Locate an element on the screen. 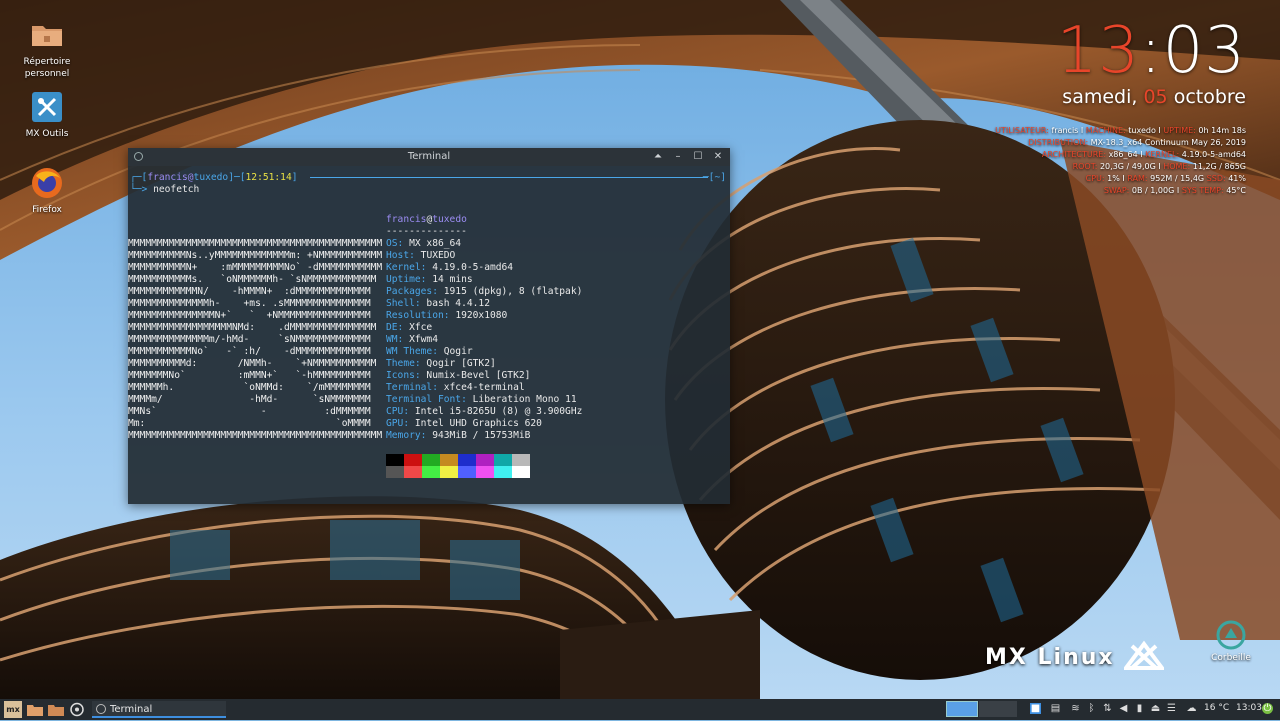 The image size is (1280, 721). date-day: 05 is located at coordinates (1155, 97).